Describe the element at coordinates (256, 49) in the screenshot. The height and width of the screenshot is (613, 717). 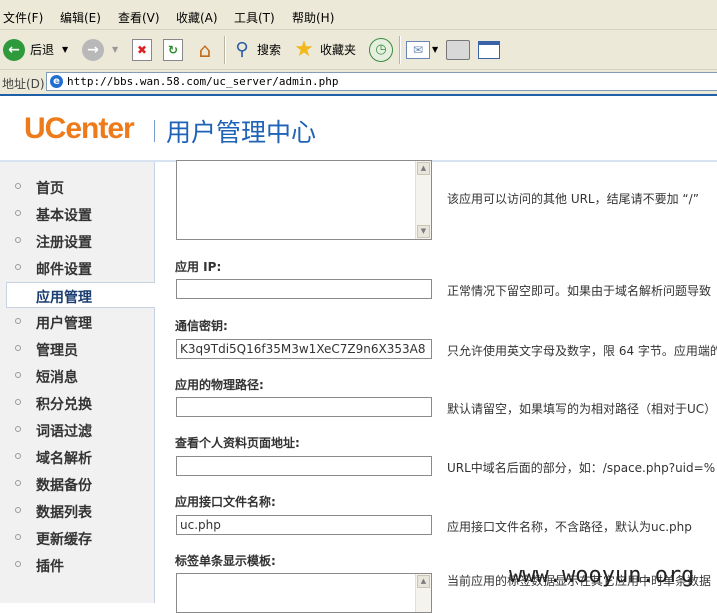
I see `search-button: ⚲ 搜索` at that location.